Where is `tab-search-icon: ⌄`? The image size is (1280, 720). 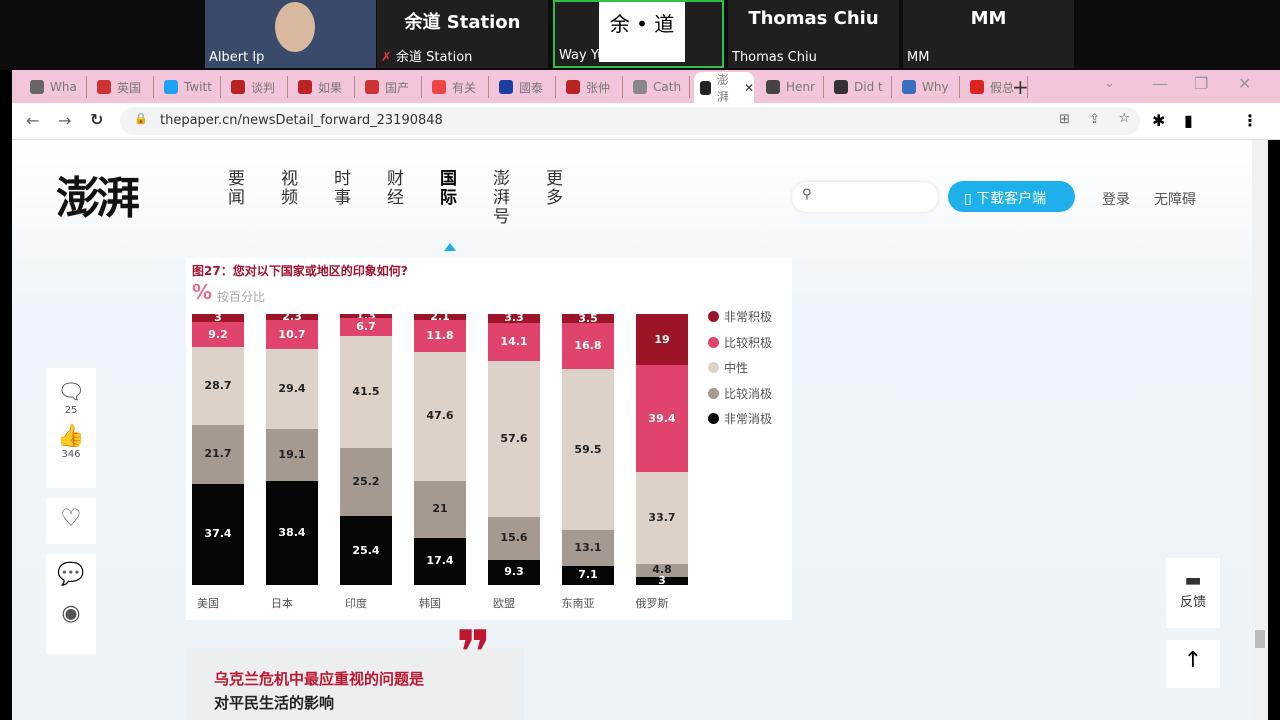 tab-search-icon: ⌄ is located at coordinates (1109, 83).